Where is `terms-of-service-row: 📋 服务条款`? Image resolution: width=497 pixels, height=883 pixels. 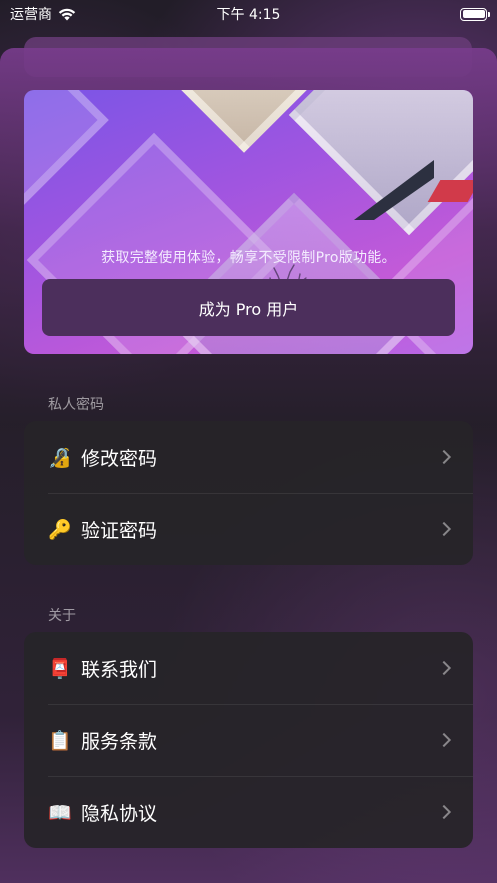 terms-of-service-row: 📋 服务条款 is located at coordinates (248, 740).